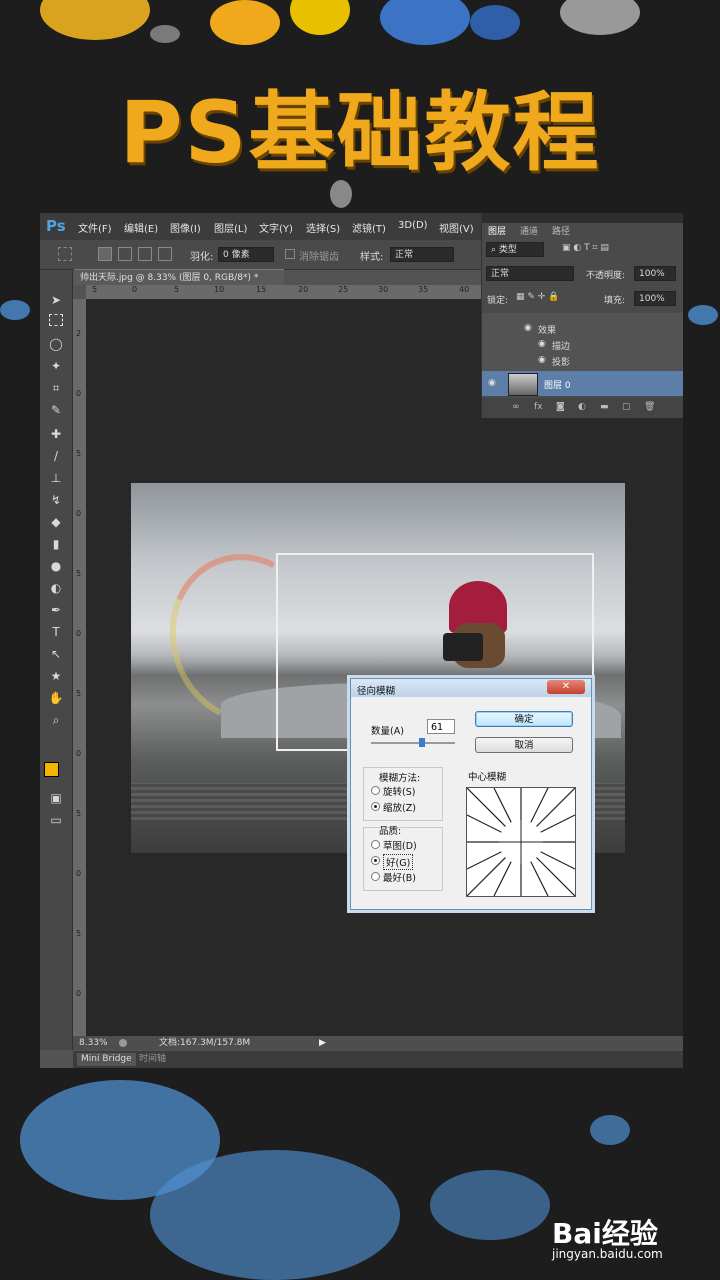  I want to click on eraser-tool-icon: ◆, so click(56, 522).